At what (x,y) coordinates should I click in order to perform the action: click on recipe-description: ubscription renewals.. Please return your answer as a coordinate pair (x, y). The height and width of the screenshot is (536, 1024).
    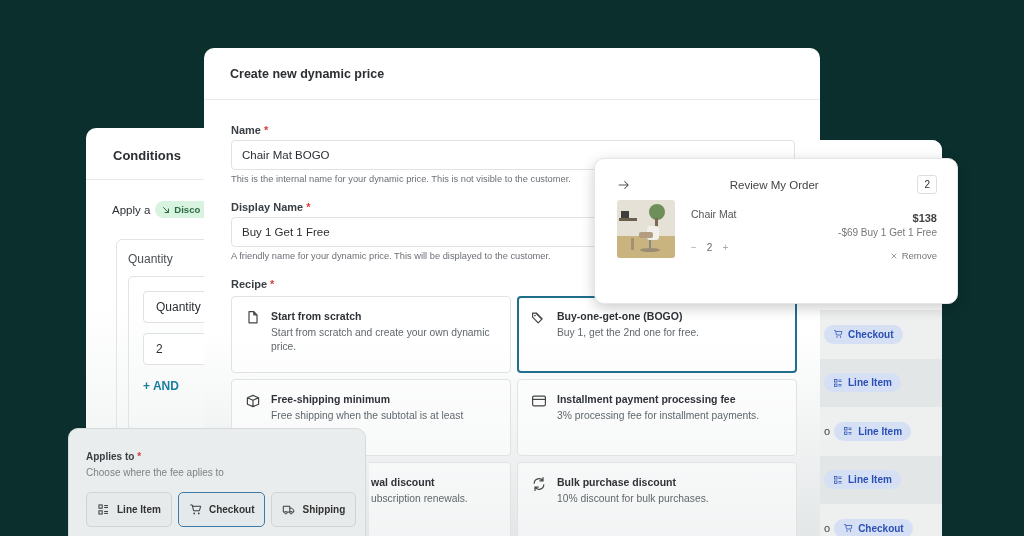
    Looking at the image, I should click on (419, 499).